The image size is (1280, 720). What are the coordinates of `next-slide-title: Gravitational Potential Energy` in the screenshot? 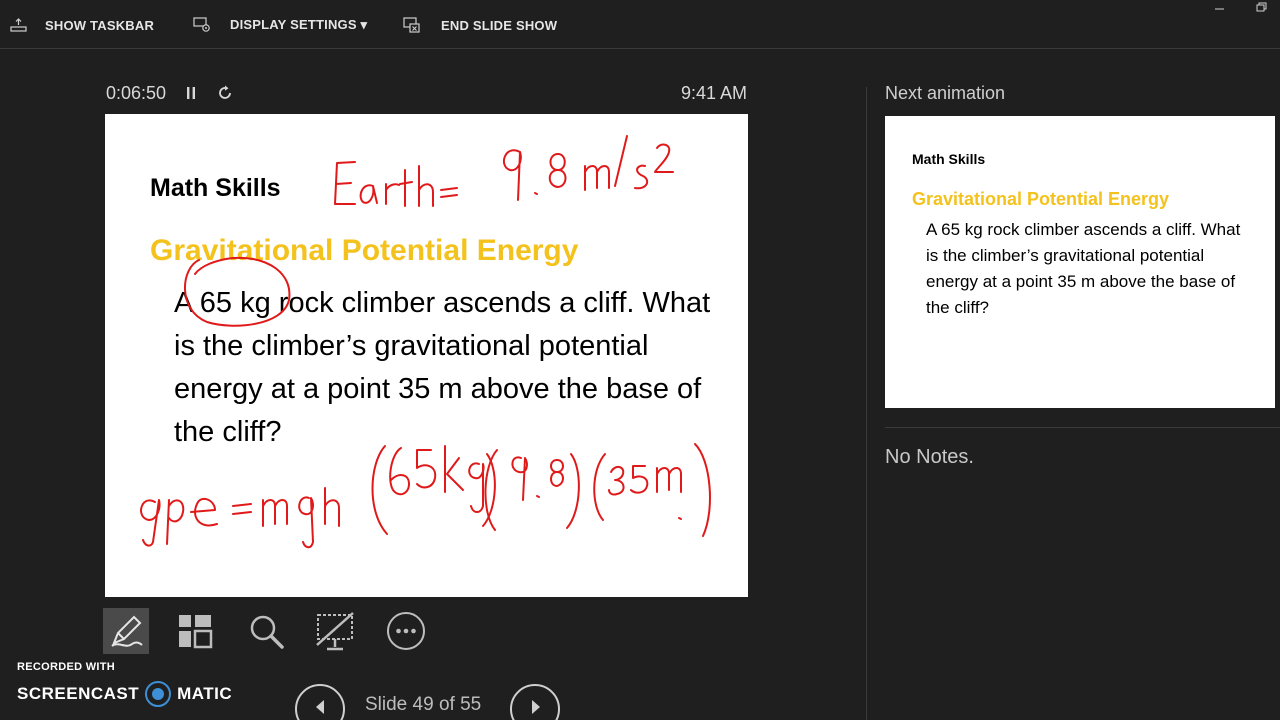 It's located at (1041, 199).